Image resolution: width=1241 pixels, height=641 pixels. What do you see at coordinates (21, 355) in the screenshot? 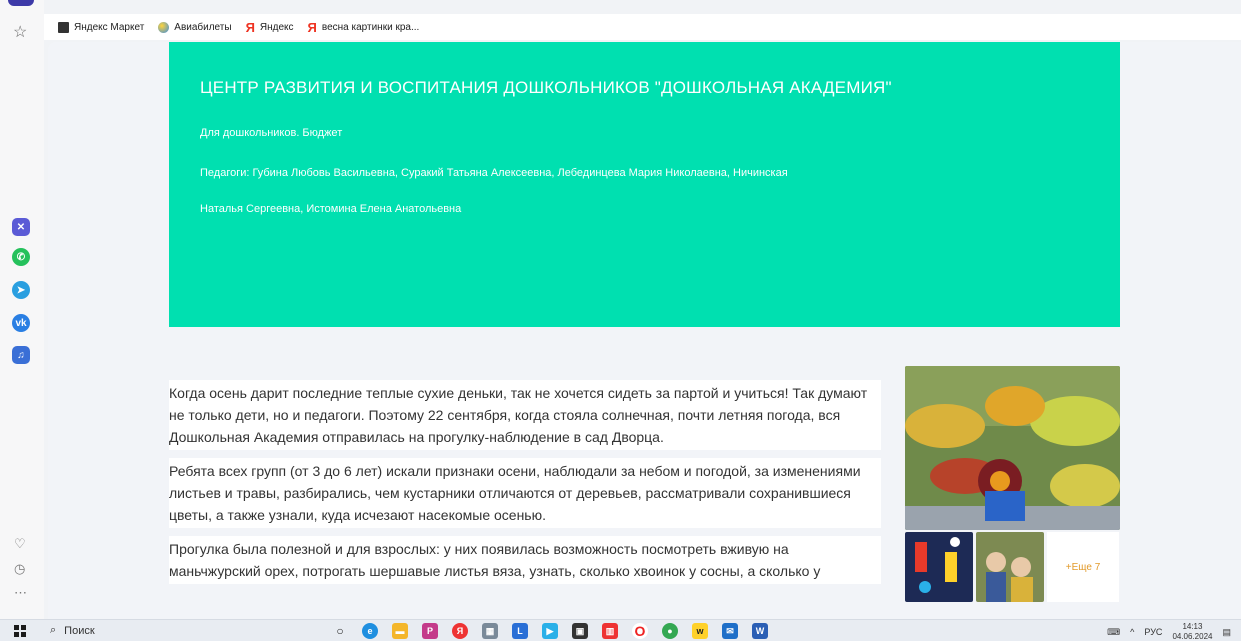
I see `music-icon: ♫` at bounding box center [21, 355].